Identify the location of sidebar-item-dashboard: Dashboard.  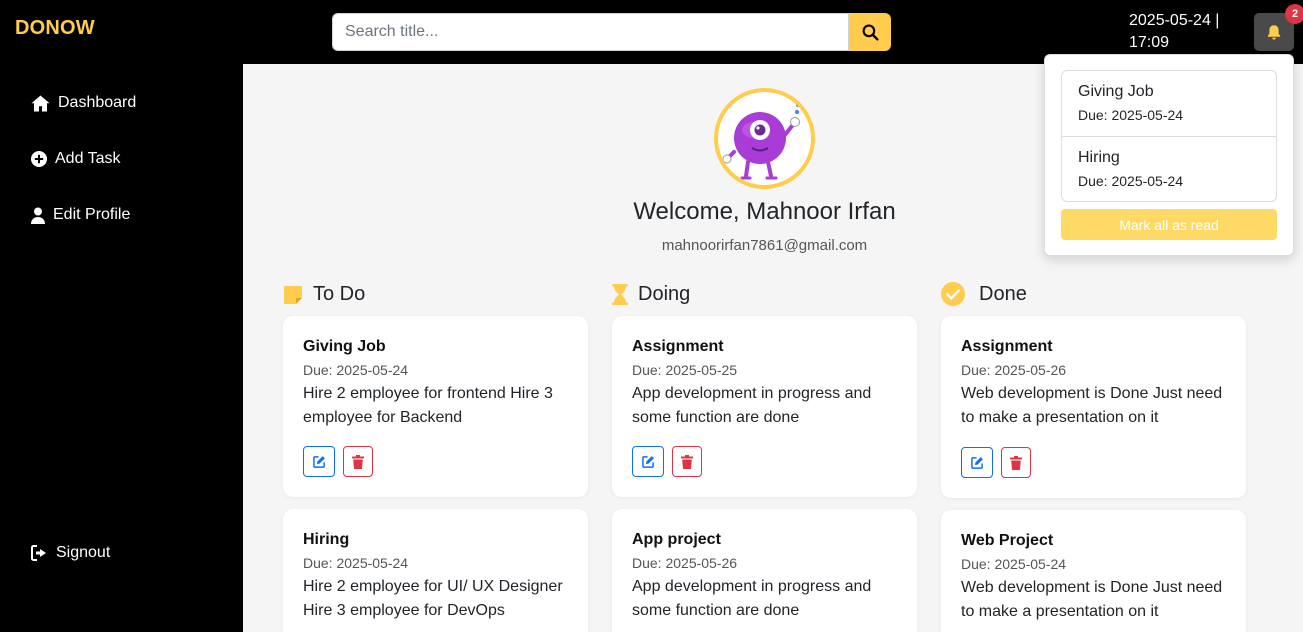
(83, 103).